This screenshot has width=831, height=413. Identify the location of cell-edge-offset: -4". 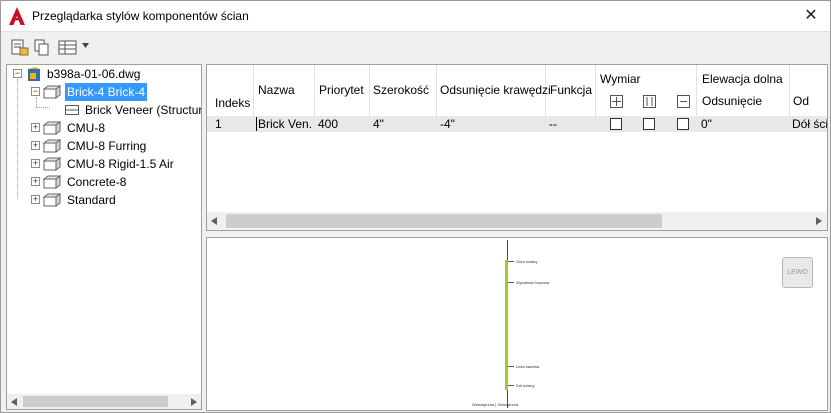
(447, 124).